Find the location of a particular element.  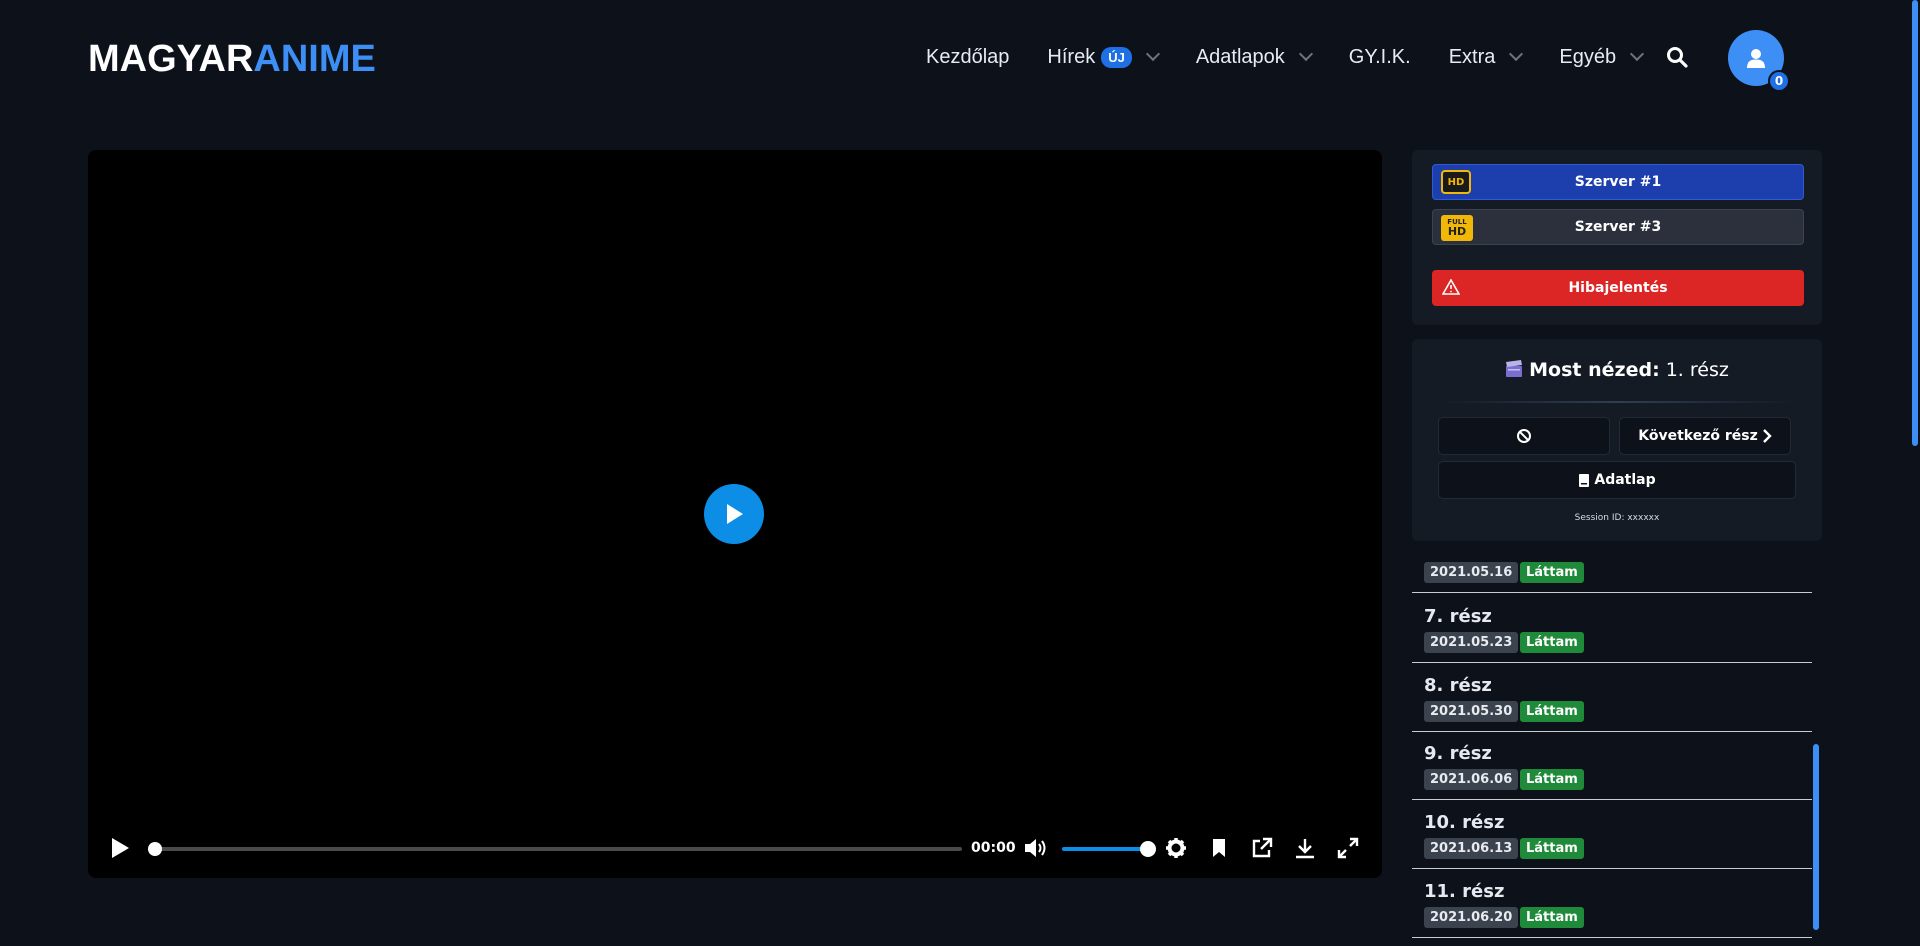

nav-home-label: Kezdőlap is located at coordinates (968, 56).